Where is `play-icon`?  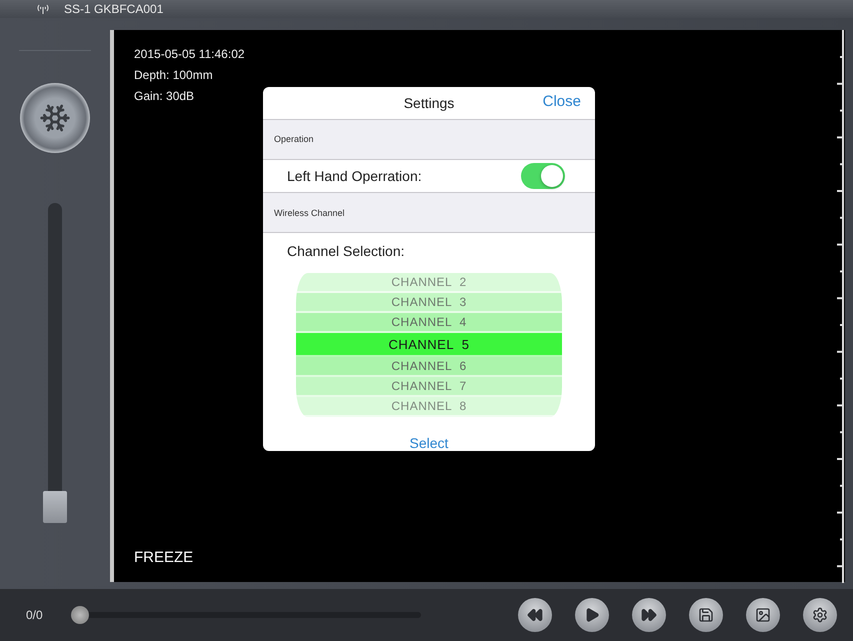 play-icon is located at coordinates (592, 615).